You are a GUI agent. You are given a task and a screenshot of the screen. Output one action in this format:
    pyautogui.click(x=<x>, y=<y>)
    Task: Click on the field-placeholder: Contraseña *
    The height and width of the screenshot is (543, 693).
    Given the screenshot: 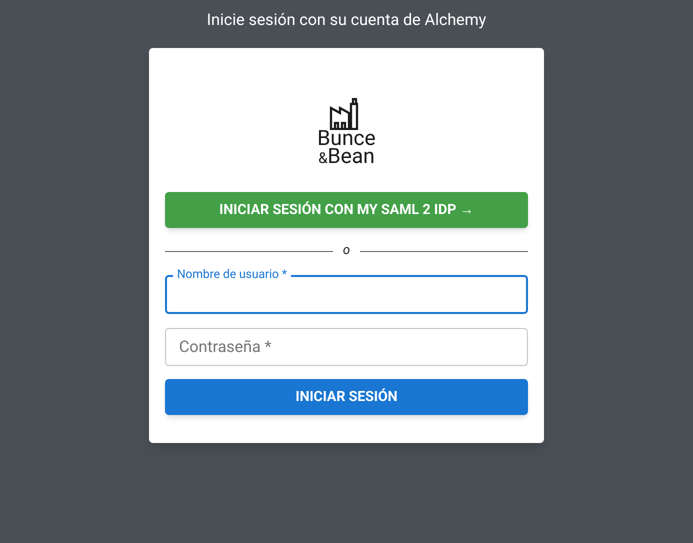 What is the action you would take?
    pyautogui.click(x=225, y=347)
    